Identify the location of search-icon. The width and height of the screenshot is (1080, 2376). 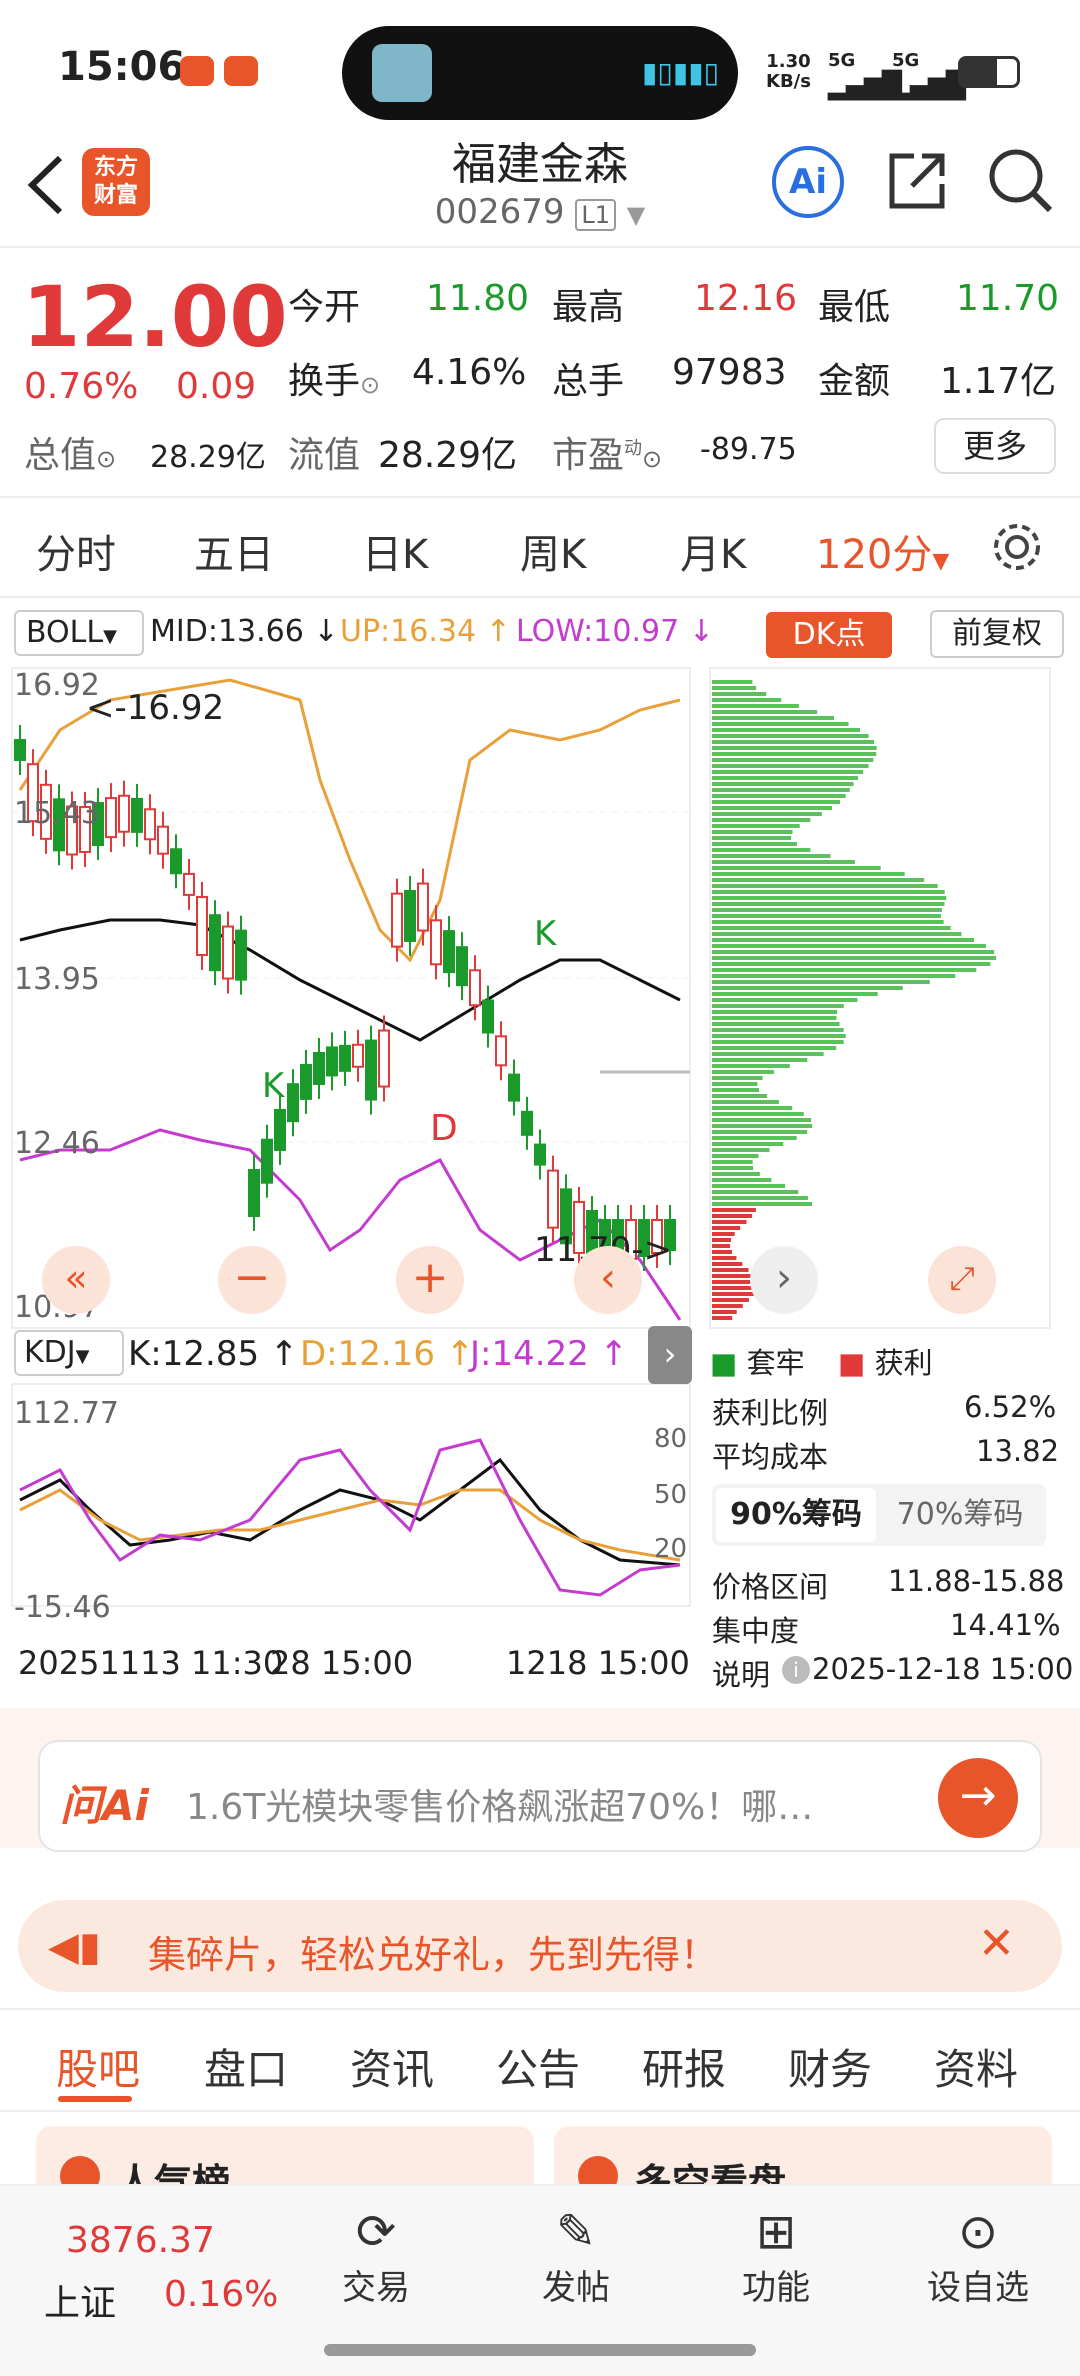
(1021, 181).